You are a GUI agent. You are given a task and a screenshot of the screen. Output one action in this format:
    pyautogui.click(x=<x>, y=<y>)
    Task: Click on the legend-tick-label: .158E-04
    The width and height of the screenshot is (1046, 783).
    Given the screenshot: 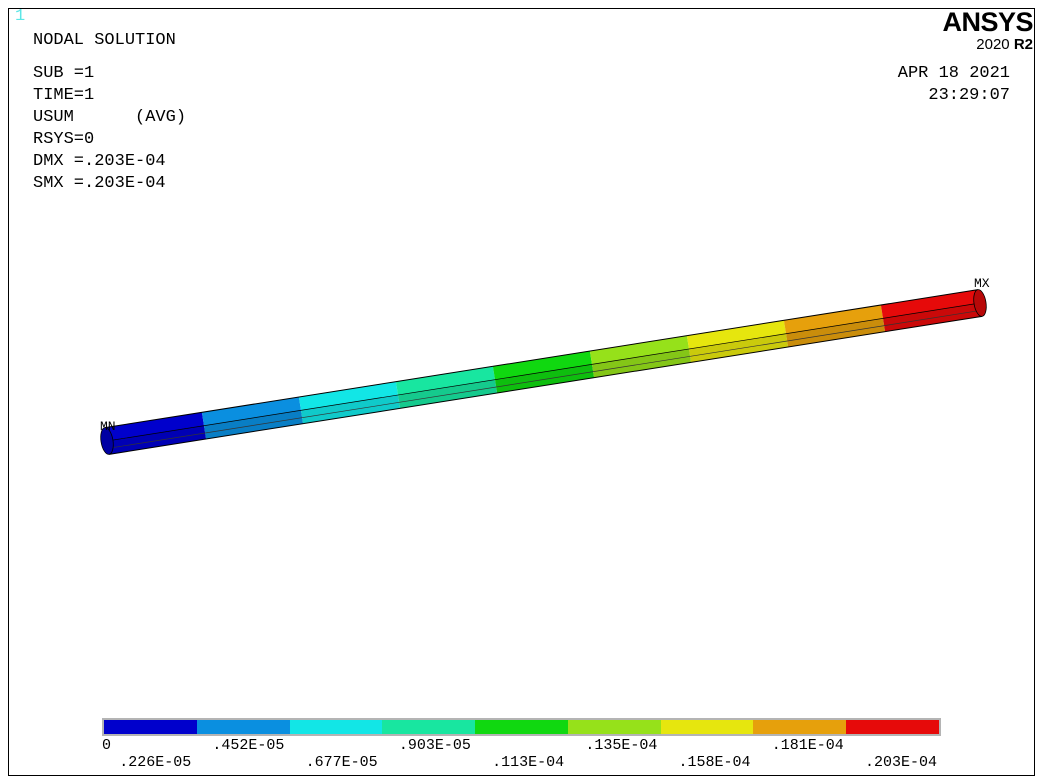 What is the action you would take?
    pyautogui.click(x=714, y=762)
    